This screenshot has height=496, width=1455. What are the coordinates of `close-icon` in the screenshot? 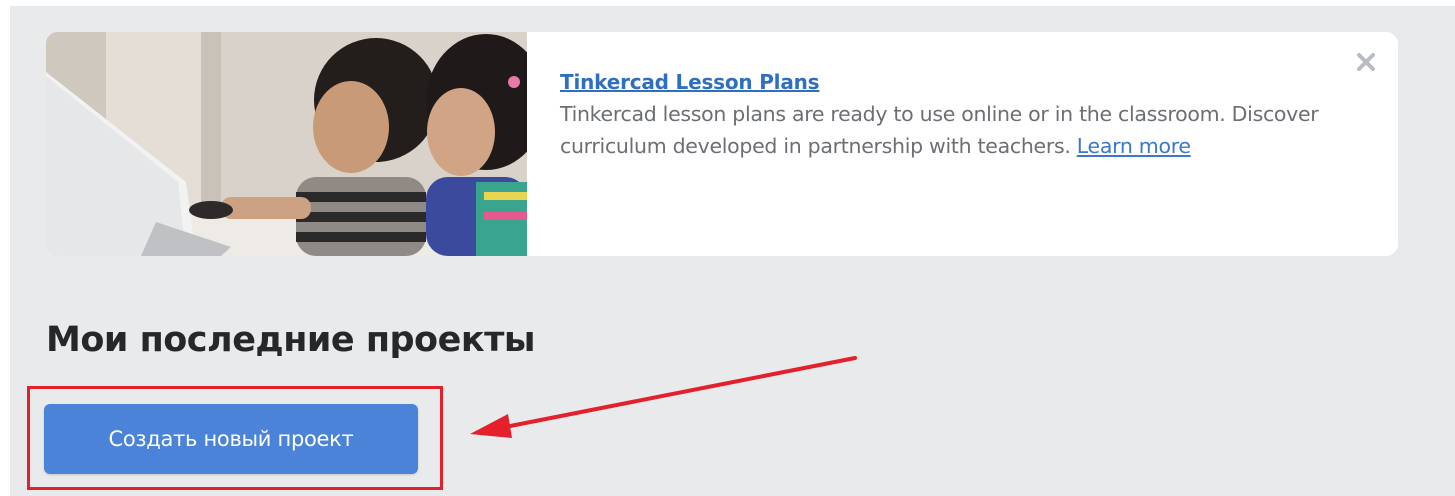 It's located at (1366, 62).